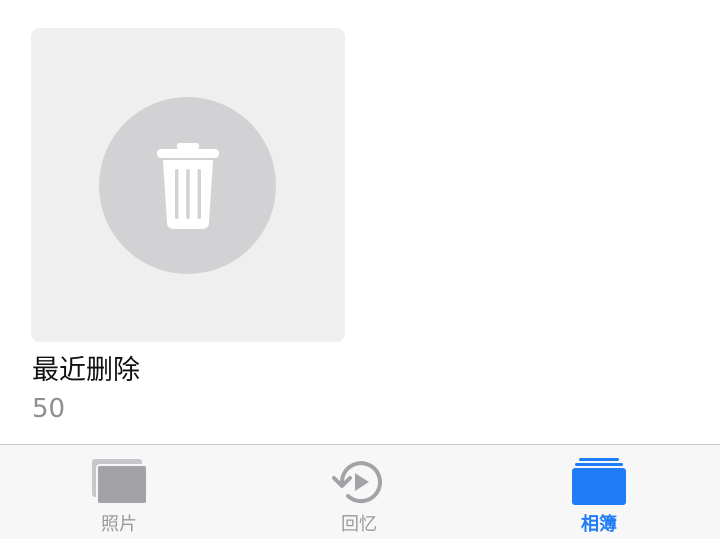  What do you see at coordinates (599, 481) in the screenshot?
I see `albums-icon` at bounding box center [599, 481].